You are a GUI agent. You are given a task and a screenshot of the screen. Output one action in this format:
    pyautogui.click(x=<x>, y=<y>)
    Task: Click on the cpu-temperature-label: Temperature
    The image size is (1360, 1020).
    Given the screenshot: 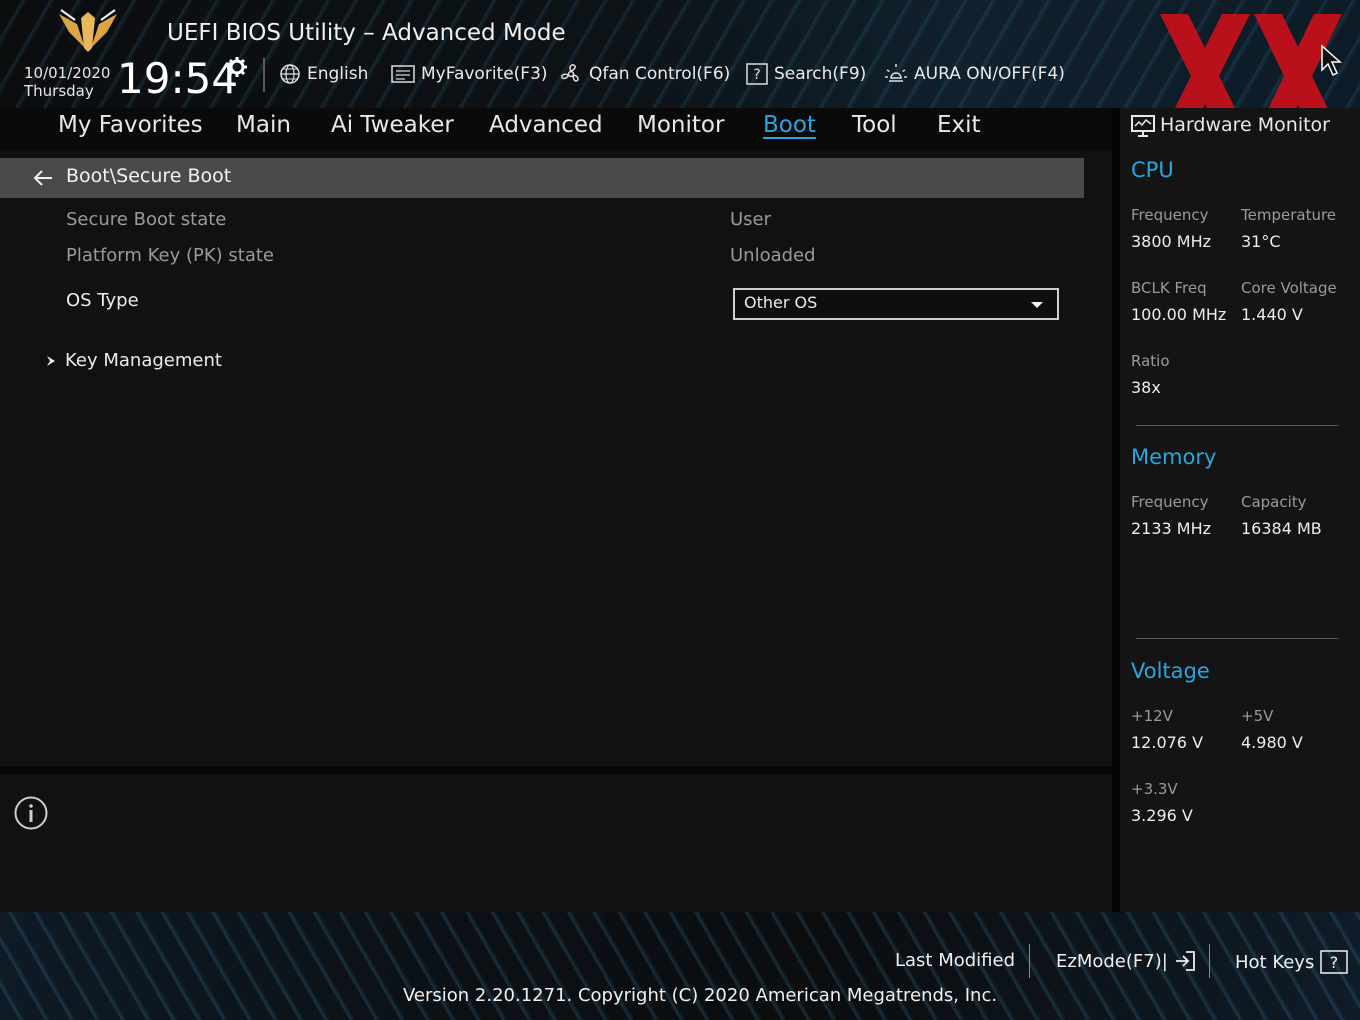 What is the action you would take?
    pyautogui.click(x=1289, y=215)
    